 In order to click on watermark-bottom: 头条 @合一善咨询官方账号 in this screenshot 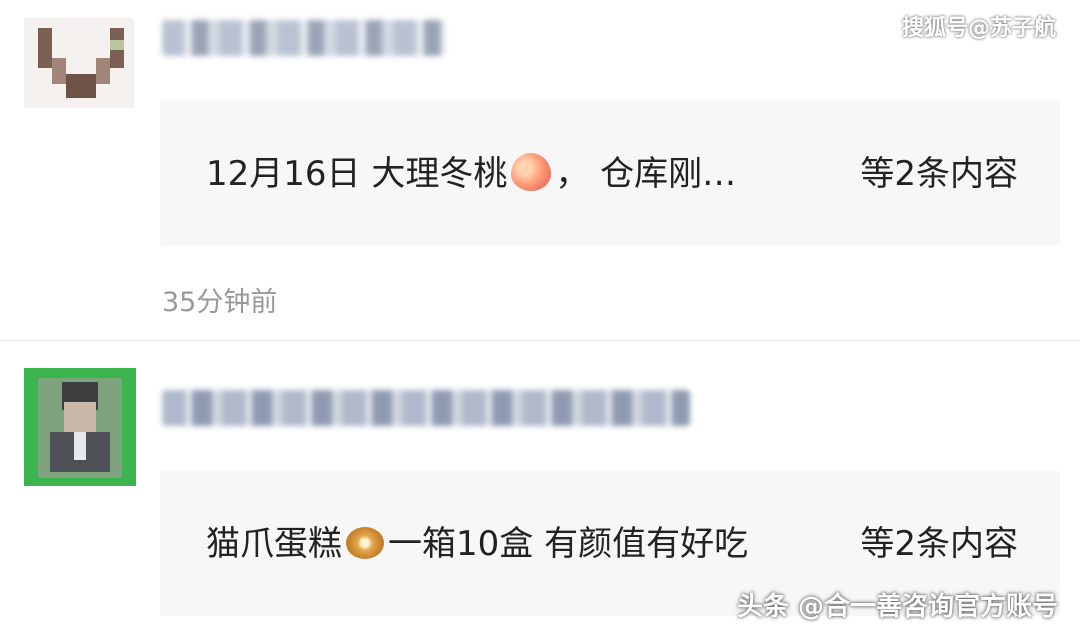, I will do `click(897, 607)`.